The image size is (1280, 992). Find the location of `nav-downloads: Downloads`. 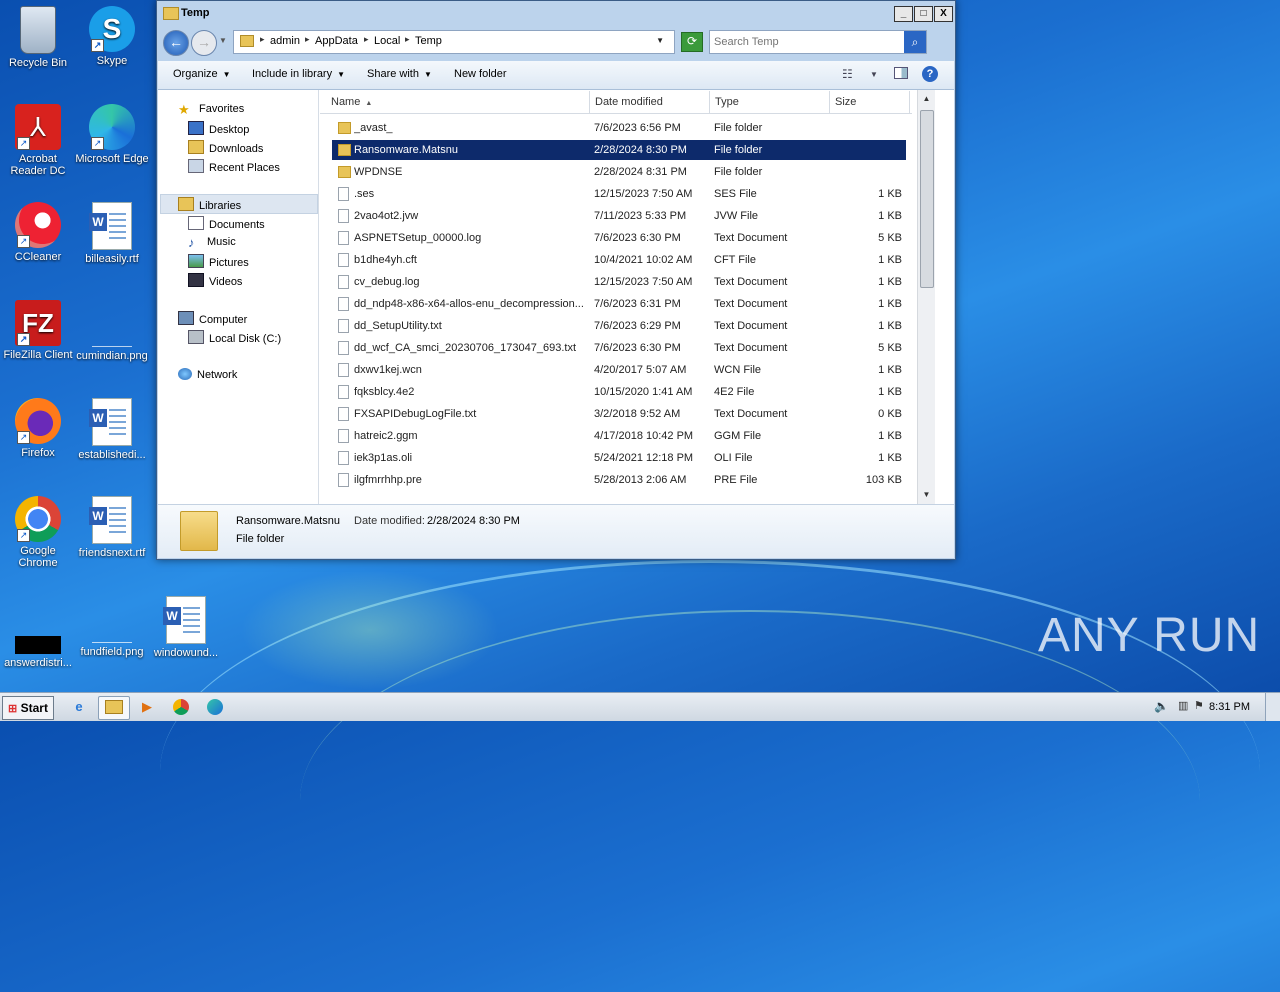

nav-downloads: Downloads is located at coordinates (225, 147).